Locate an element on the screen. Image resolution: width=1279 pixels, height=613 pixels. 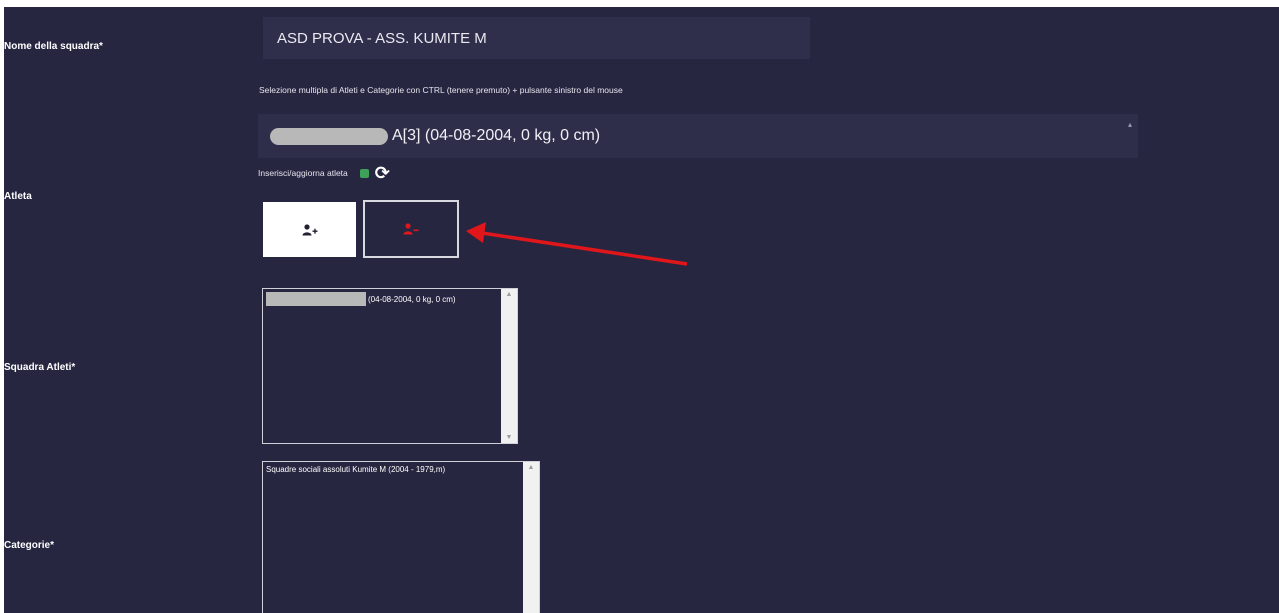
redacted-athlete-name is located at coordinates (316, 299).